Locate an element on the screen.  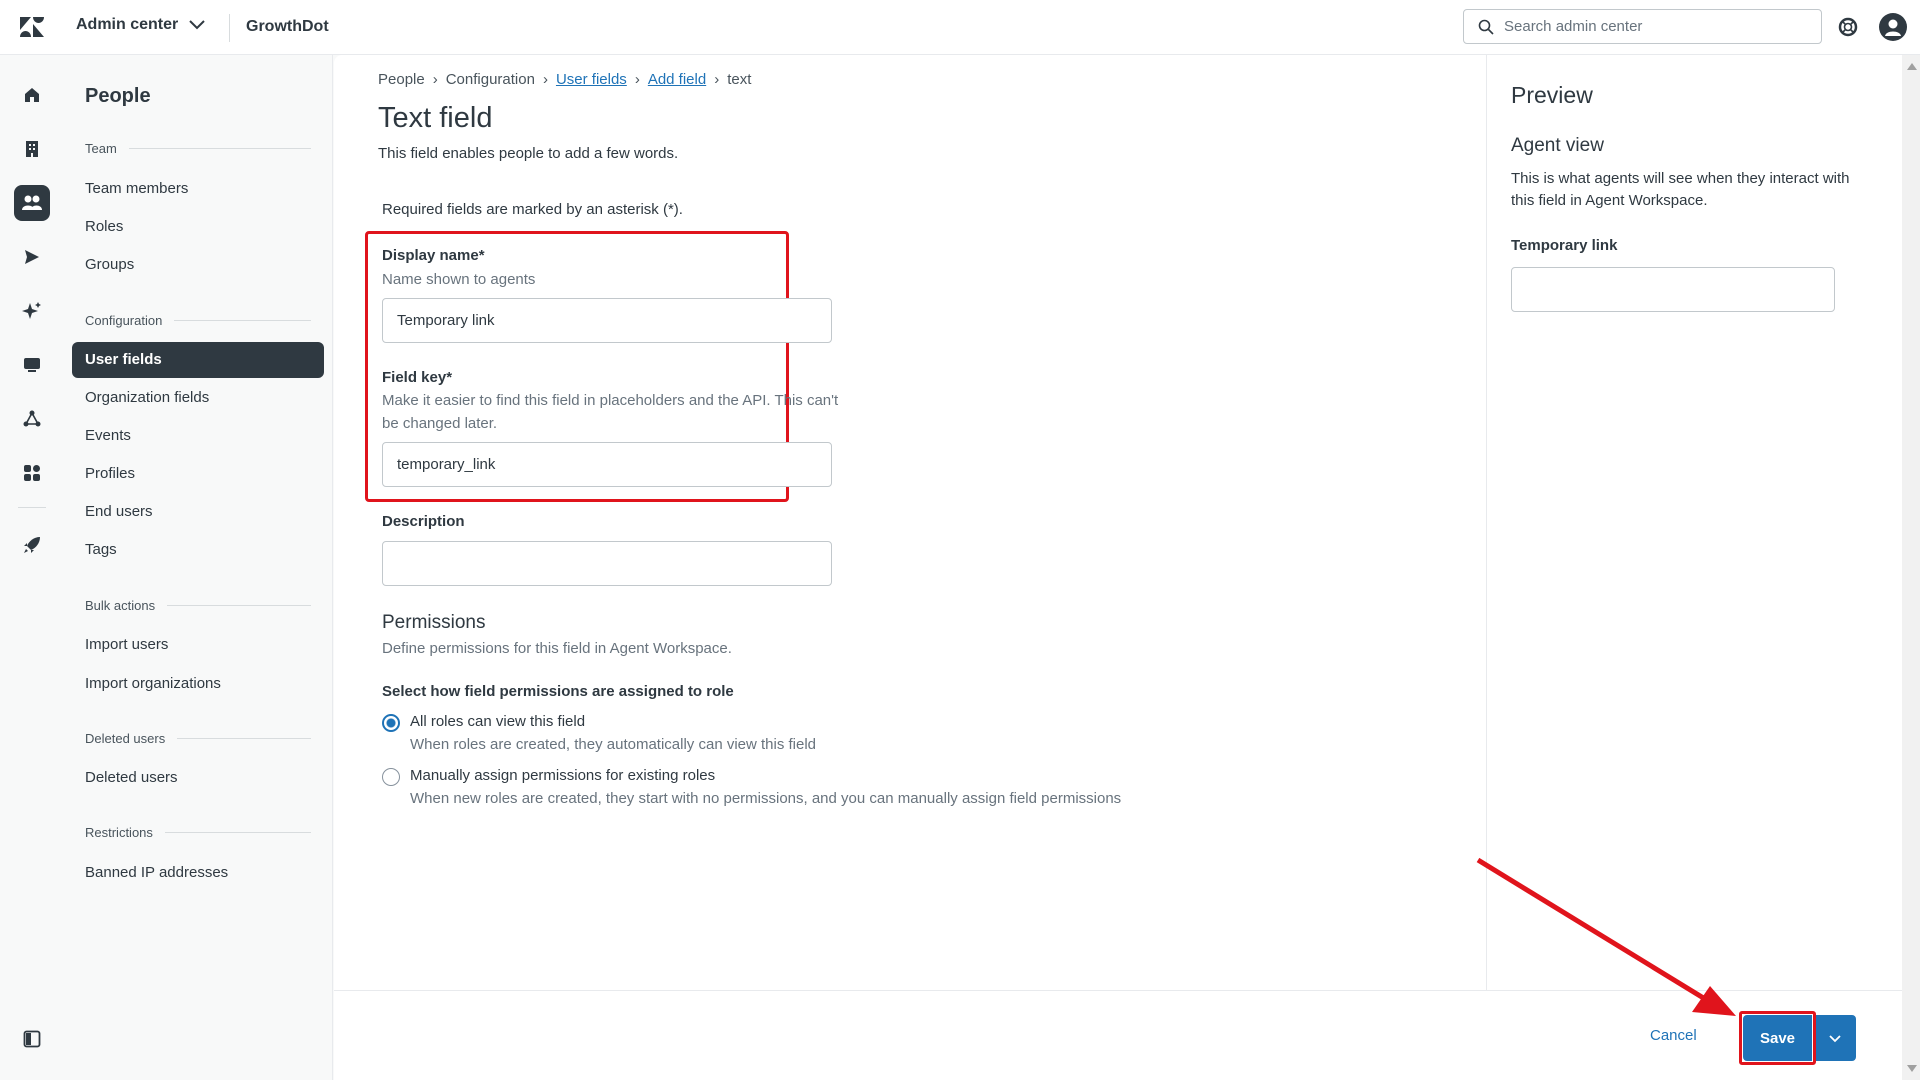
product-name: Admin center is located at coordinates (127, 24).